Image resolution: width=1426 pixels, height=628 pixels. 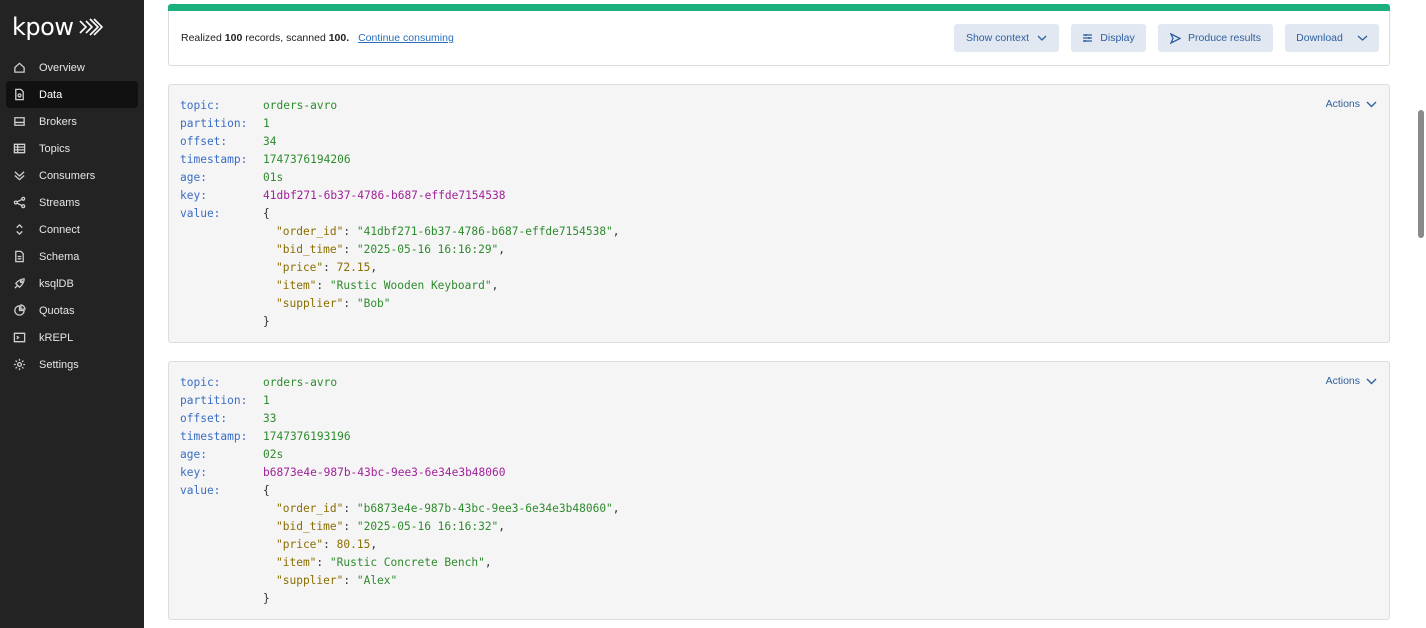 I want to click on sidebar-item-label: Overview, so click(x=62, y=67).